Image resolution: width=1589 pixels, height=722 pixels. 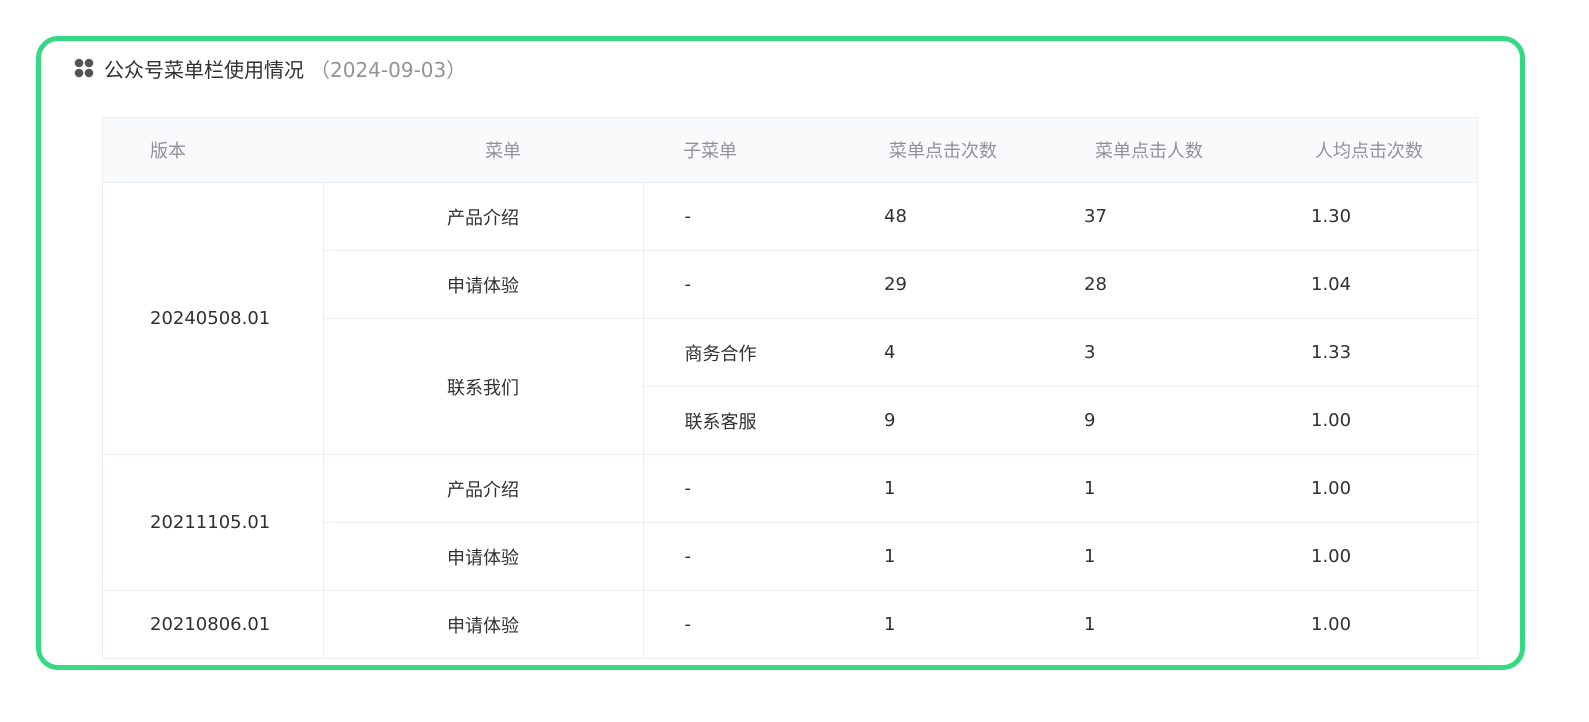 I want to click on table-header: 版本 菜单 子菜单 菜单点击次数 菜单点击人数 人均点击次数, so click(x=790, y=150).